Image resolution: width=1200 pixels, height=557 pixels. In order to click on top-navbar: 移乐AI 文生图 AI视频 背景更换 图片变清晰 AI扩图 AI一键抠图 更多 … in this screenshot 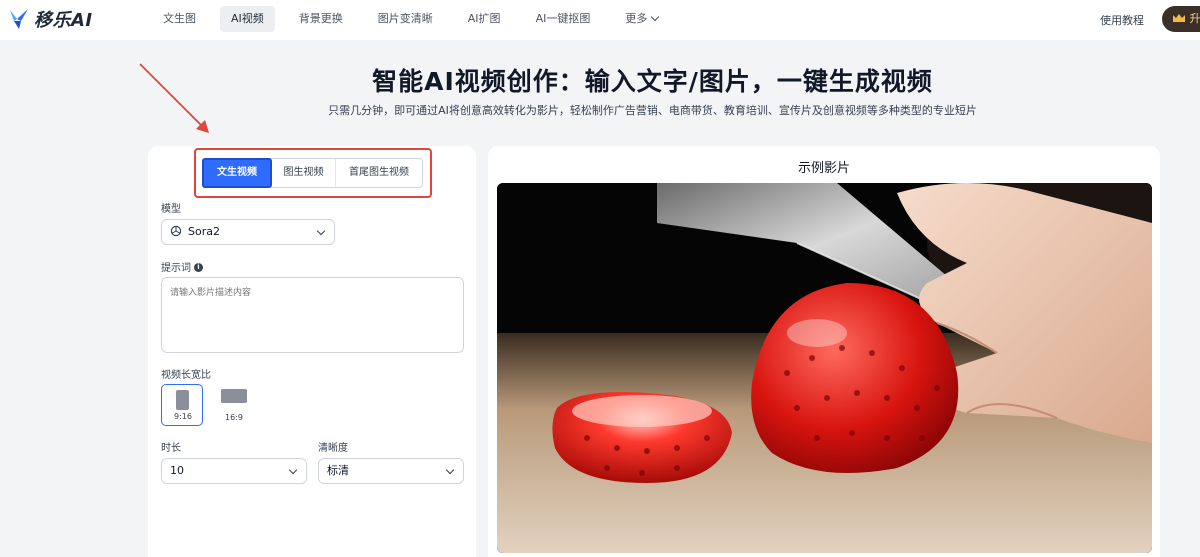, I will do `click(600, 20)`.